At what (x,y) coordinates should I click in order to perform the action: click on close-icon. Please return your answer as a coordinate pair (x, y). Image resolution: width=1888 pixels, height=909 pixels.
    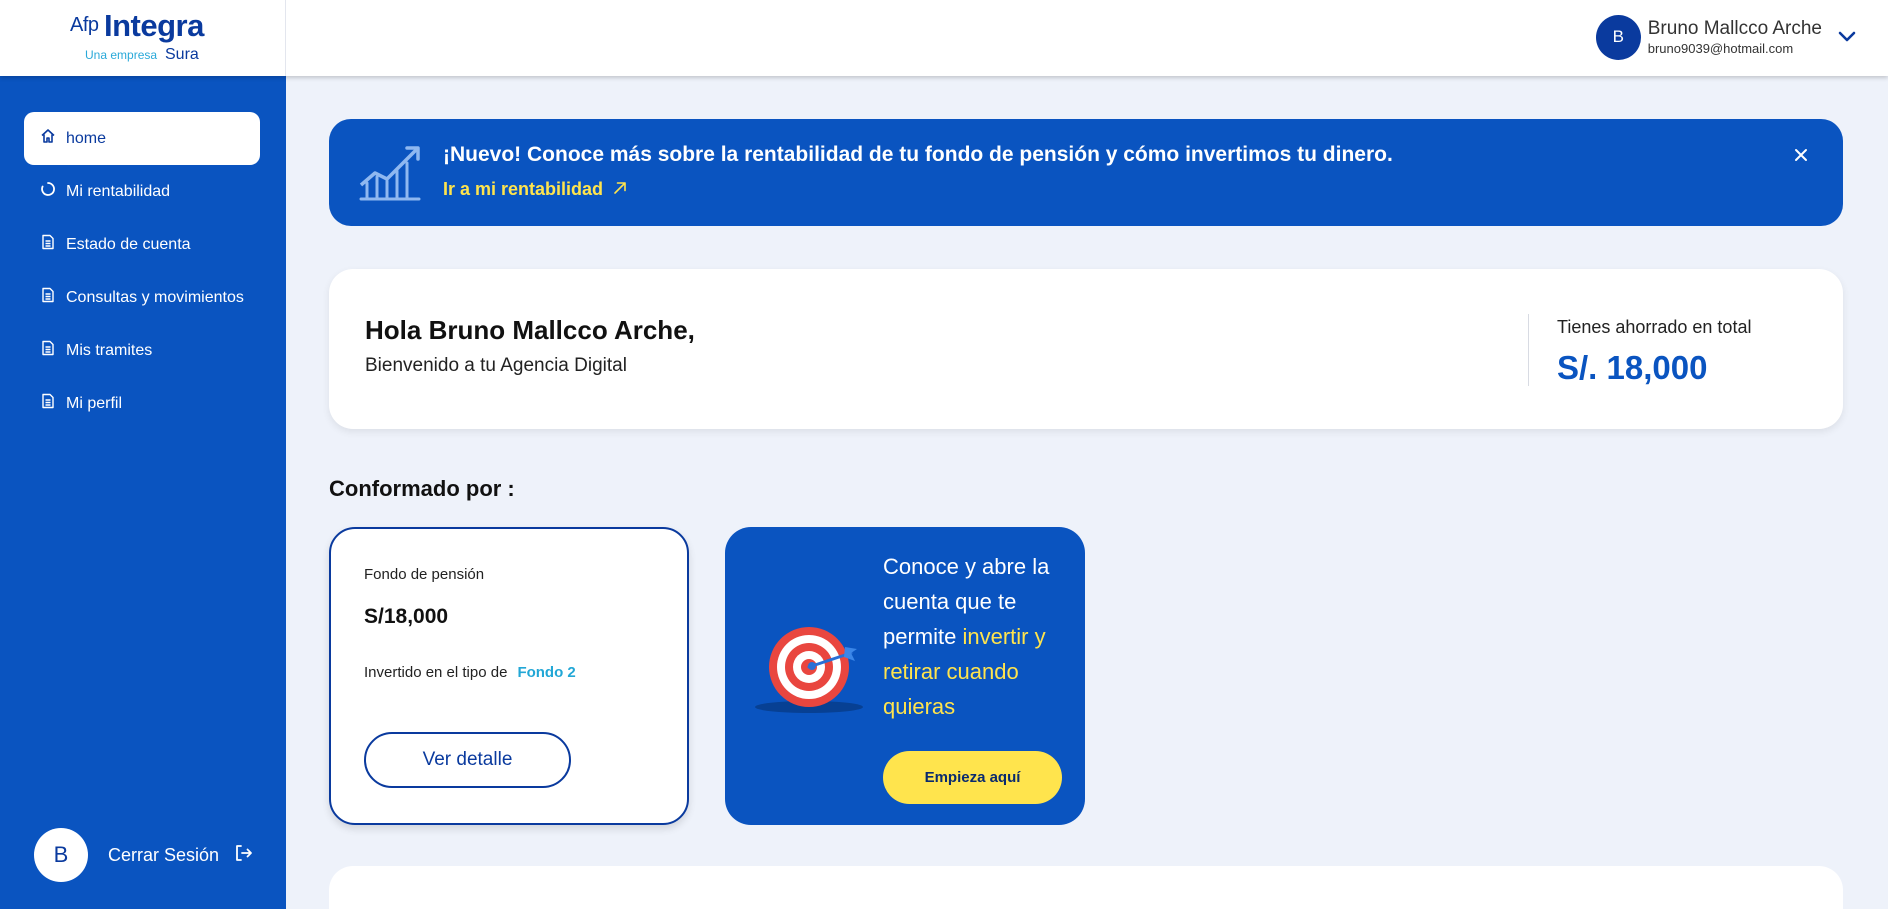
    Looking at the image, I should click on (1801, 155).